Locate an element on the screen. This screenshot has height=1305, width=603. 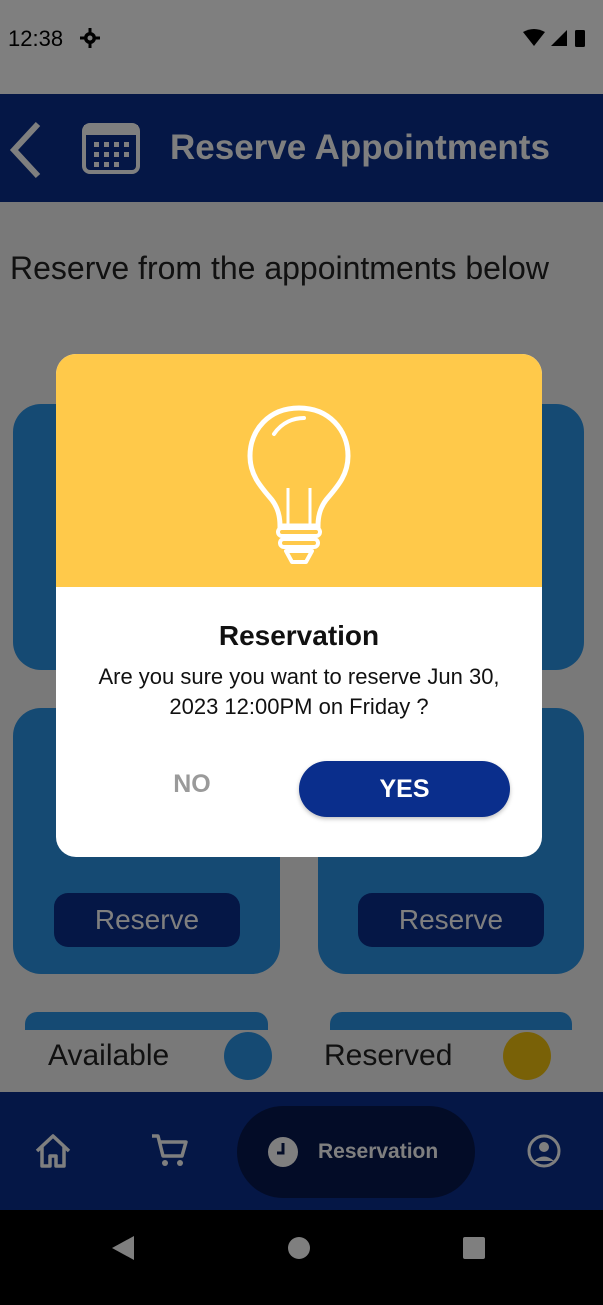
yes-button: YES is located at coordinates (404, 789).